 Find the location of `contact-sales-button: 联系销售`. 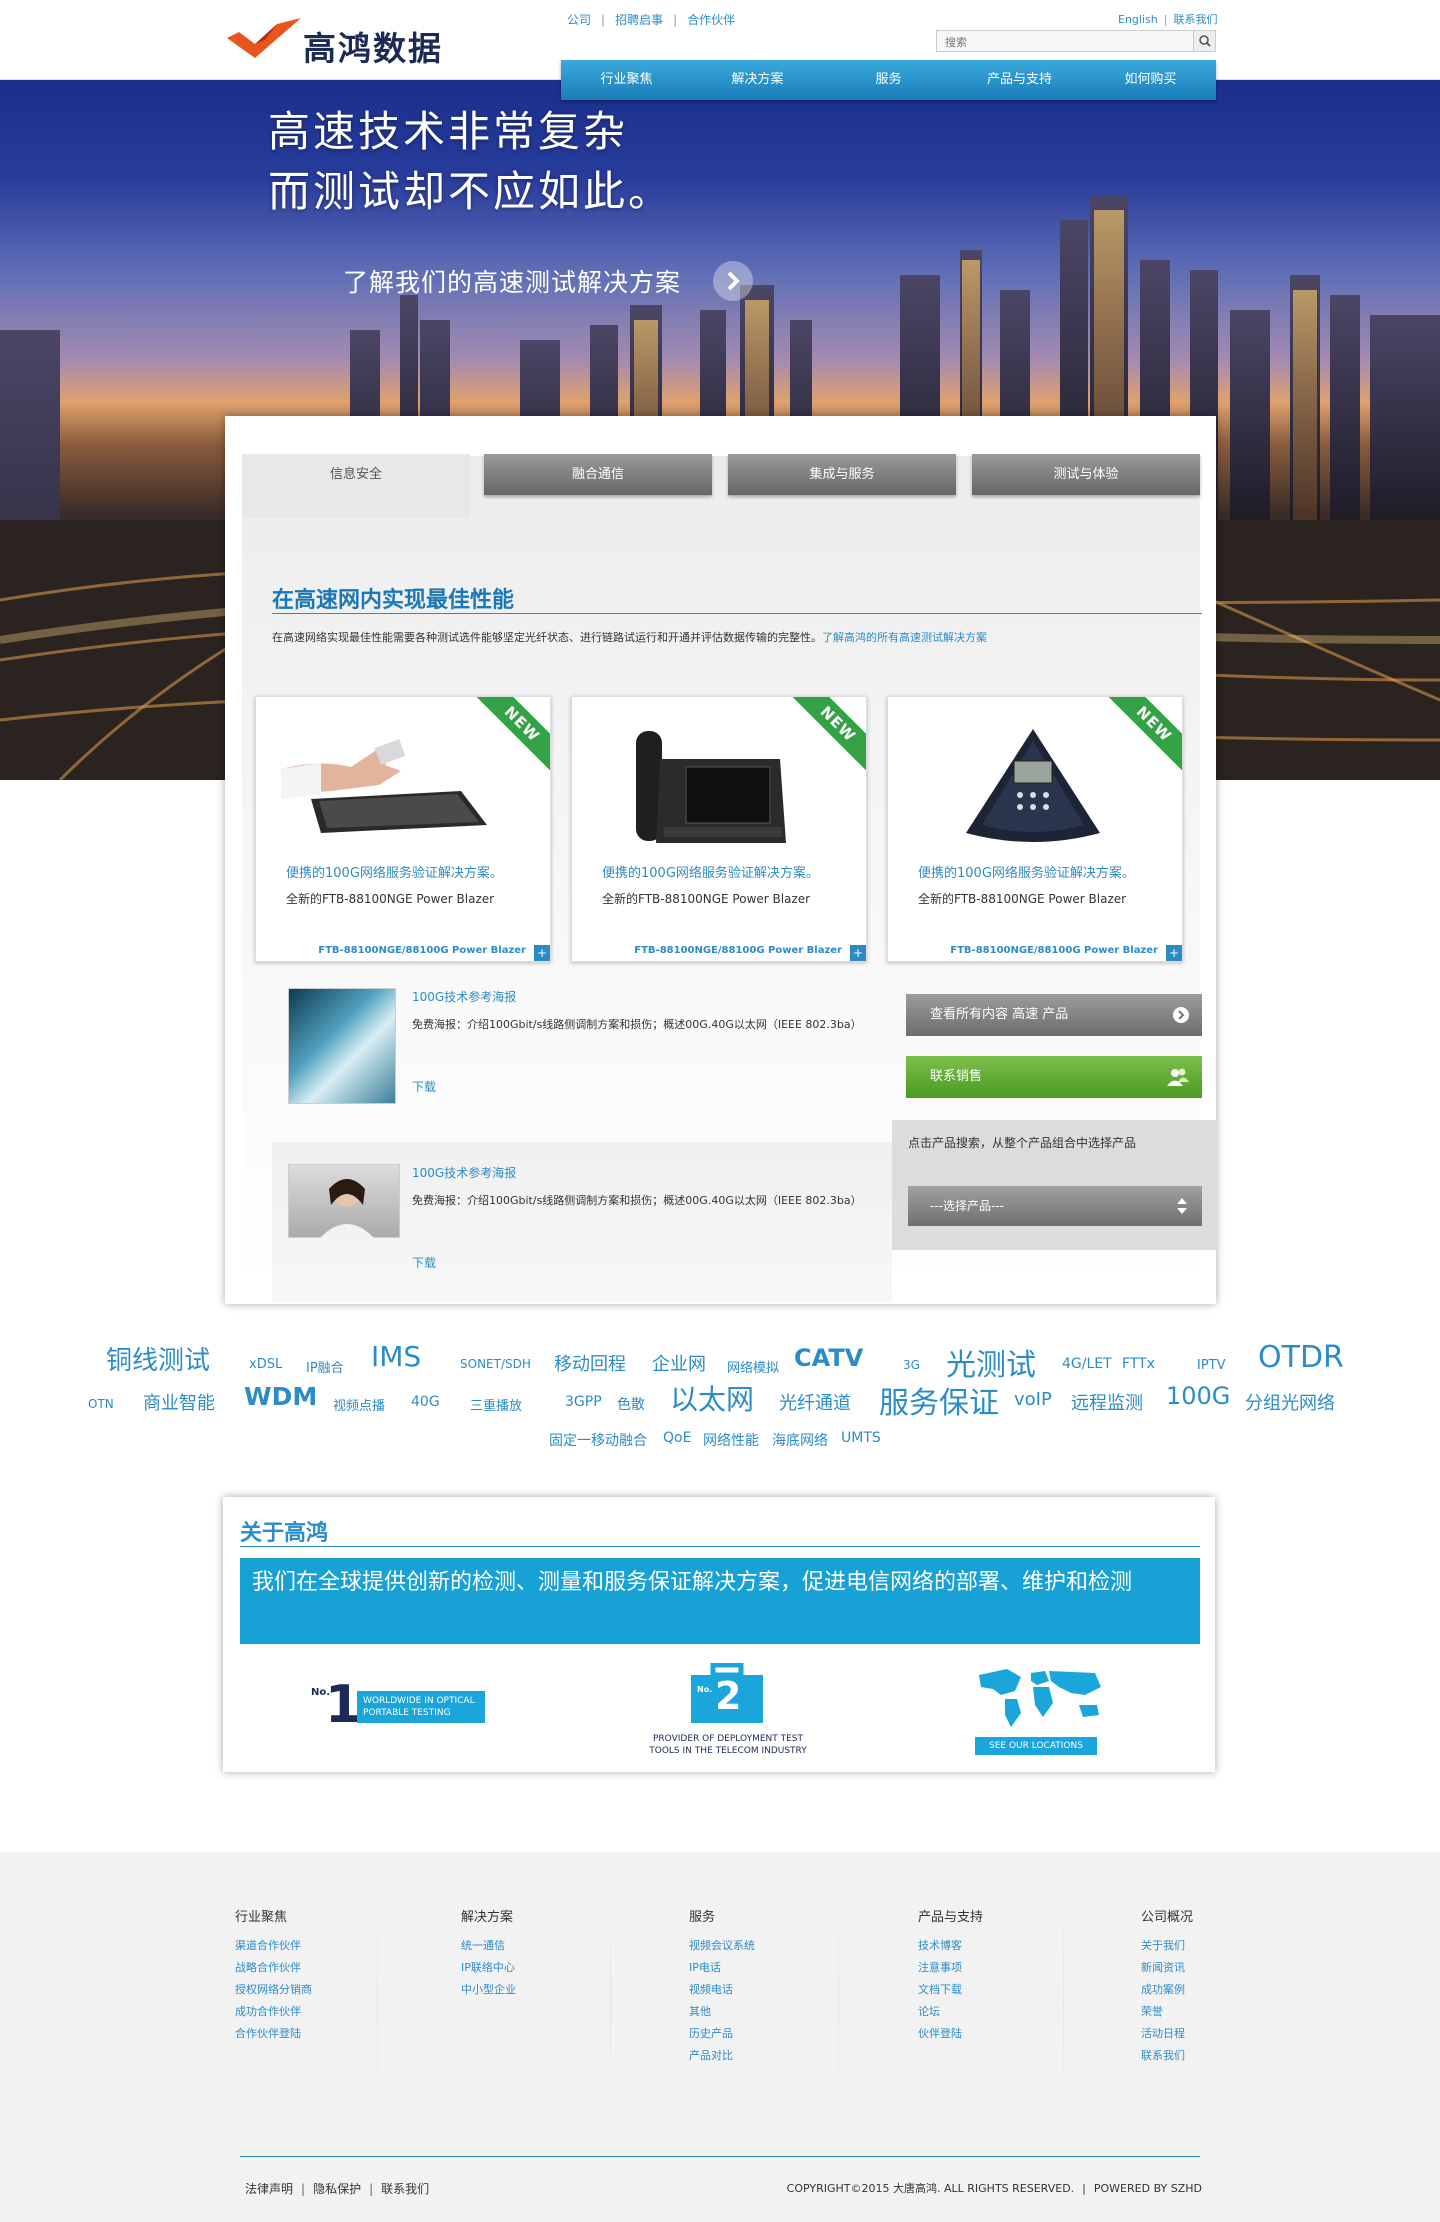

contact-sales-button: 联系销售 is located at coordinates (1054, 1077).